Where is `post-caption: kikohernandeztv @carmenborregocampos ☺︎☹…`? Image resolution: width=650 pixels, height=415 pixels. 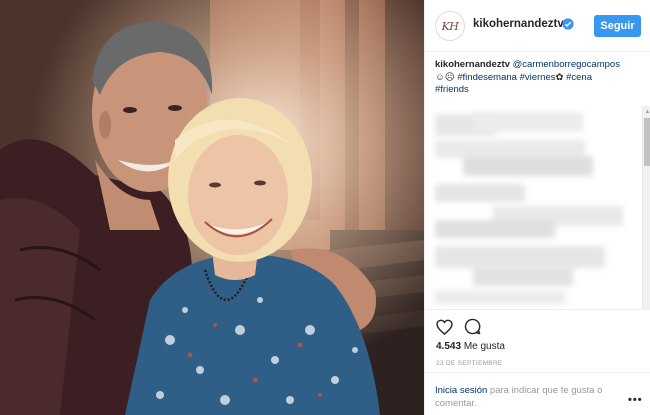 post-caption: kikohernandeztv @carmenborregocampos ☺︎☹… is located at coordinates (535, 78).